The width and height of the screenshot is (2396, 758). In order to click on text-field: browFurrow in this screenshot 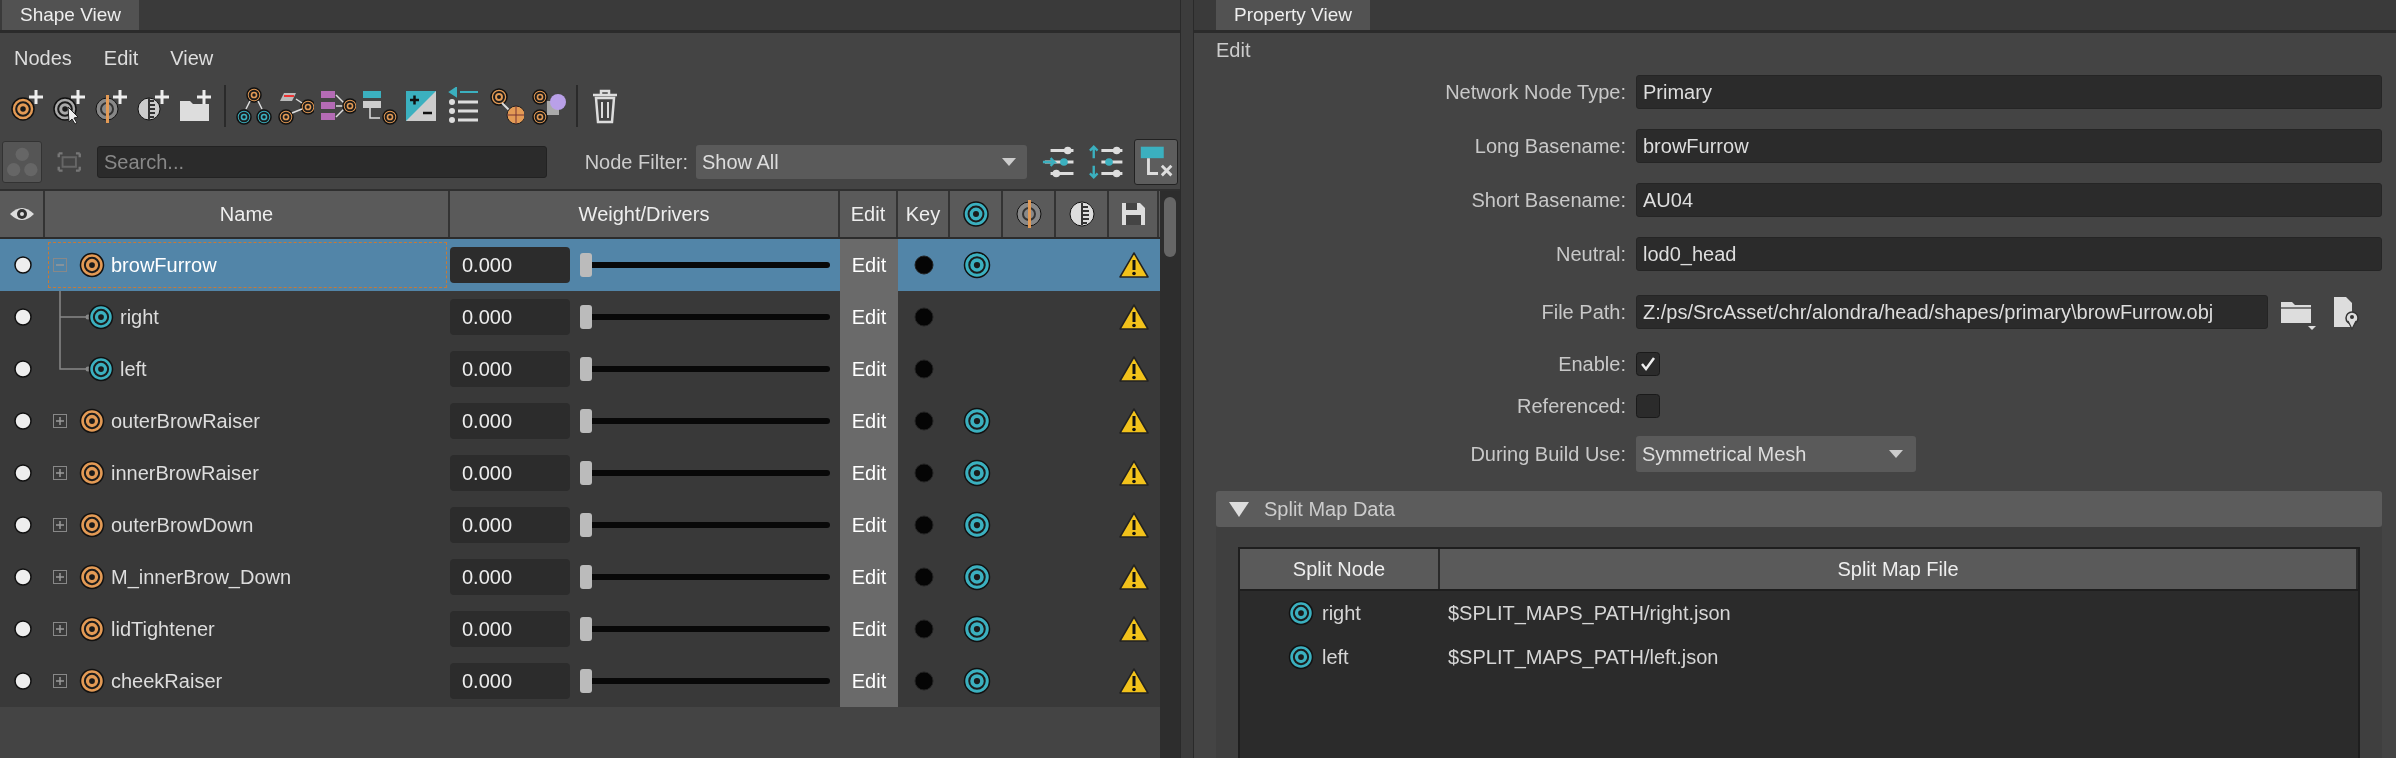, I will do `click(2009, 146)`.